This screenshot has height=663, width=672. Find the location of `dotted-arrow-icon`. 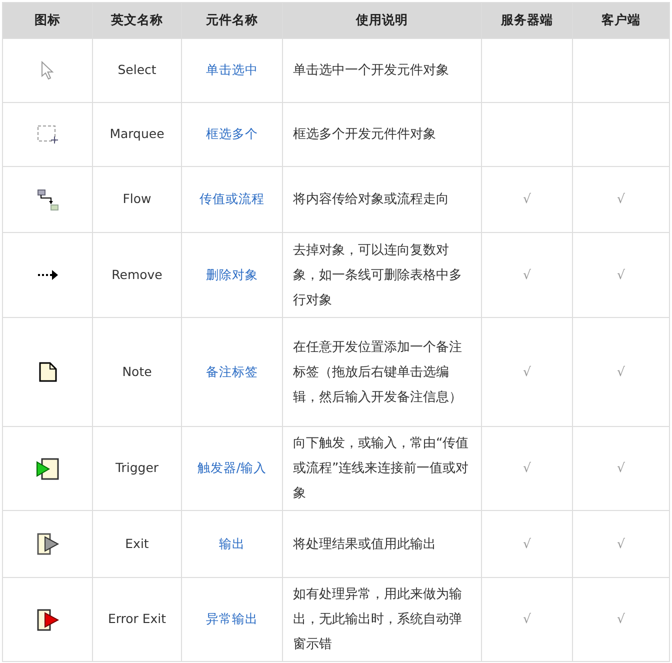

dotted-arrow-icon is located at coordinates (47, 275).